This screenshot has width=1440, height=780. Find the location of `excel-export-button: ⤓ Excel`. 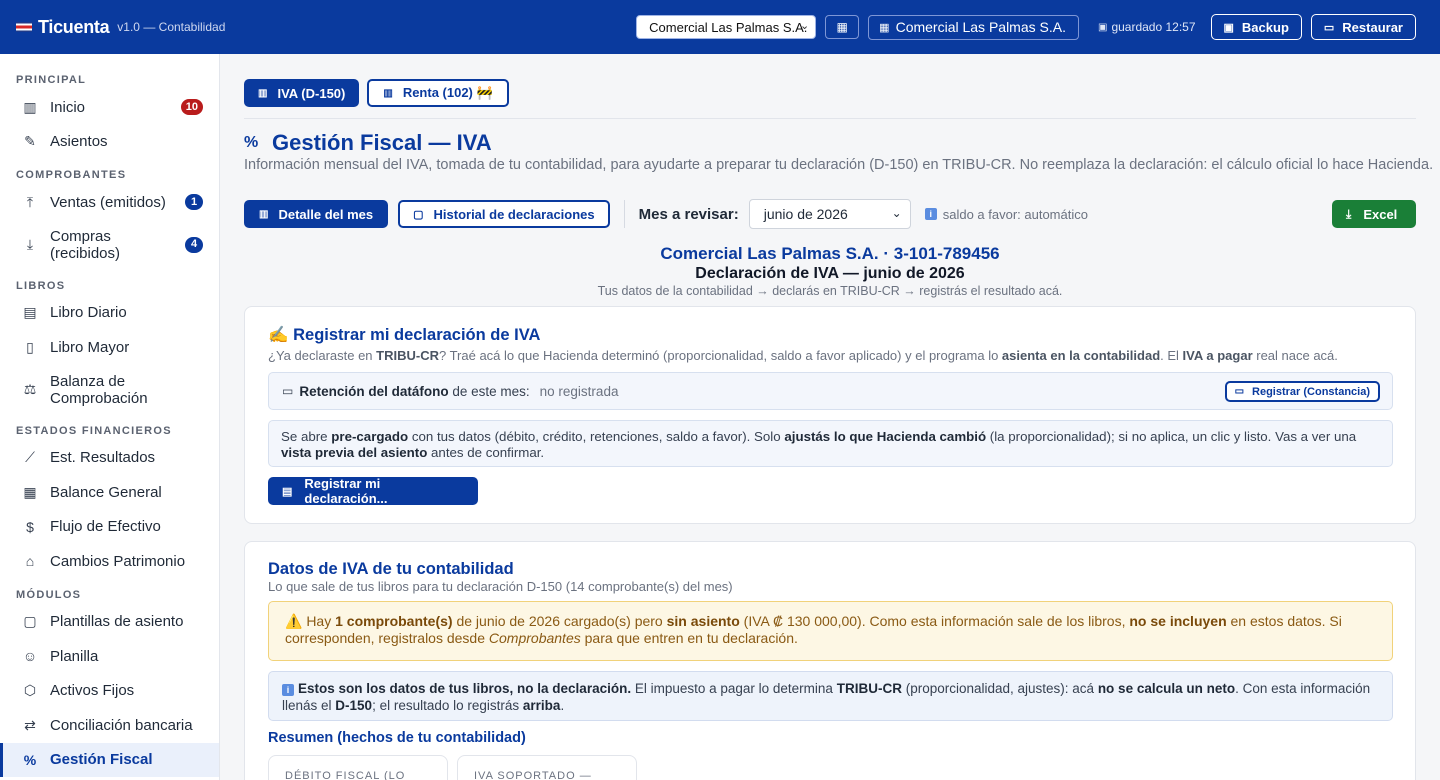

excel-export-button: ⤓ Excel is located at coordinates (1374, 214).